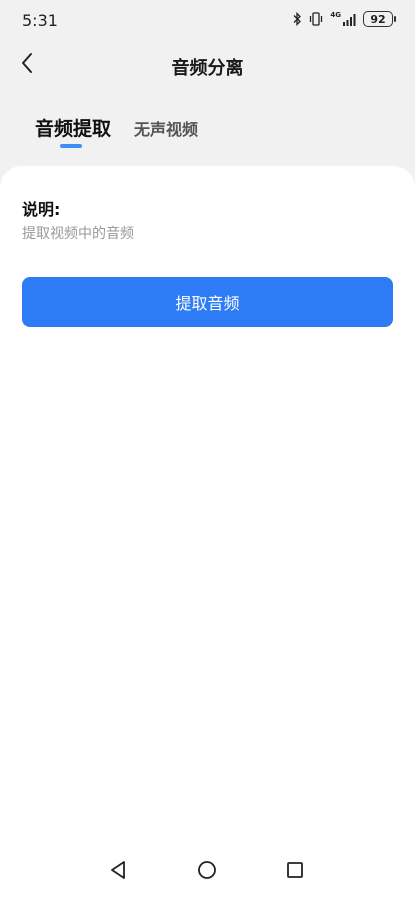 Image resolution: width=415 pixels, height=900 pixels. I want to click on tab-active-indicator, so click(71, 146).